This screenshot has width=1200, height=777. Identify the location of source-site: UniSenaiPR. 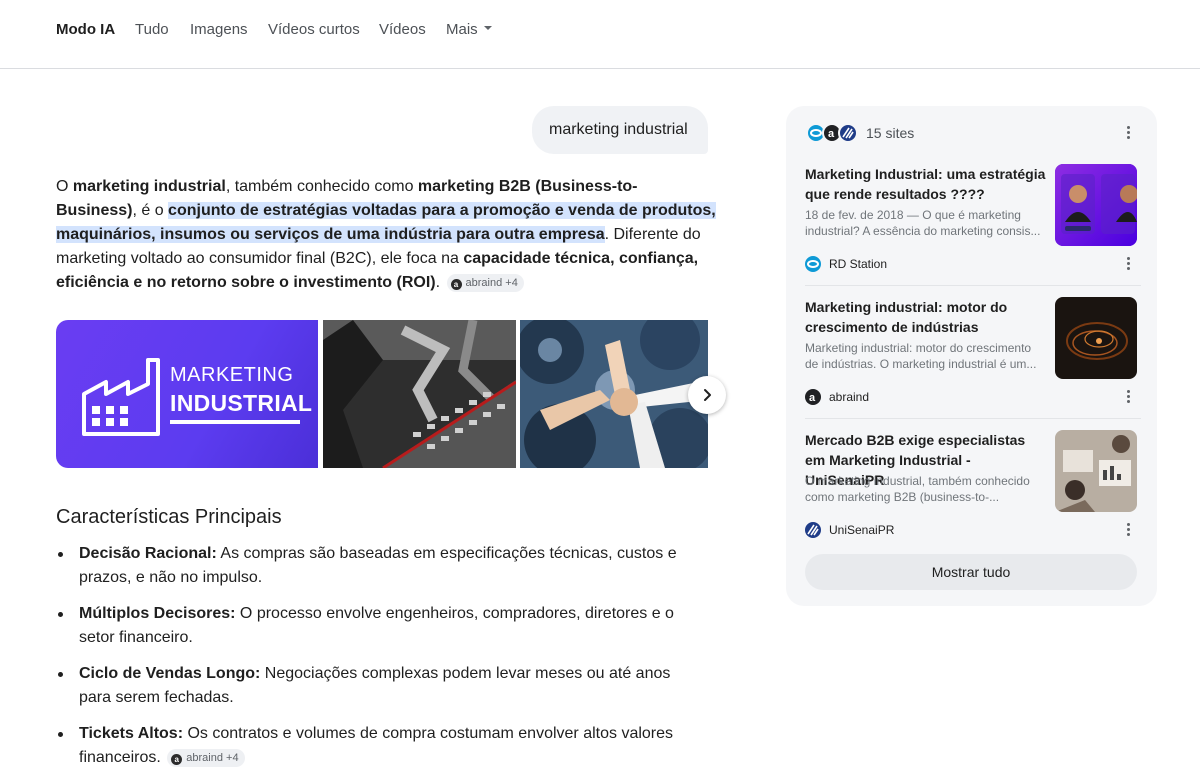
(849, 530).